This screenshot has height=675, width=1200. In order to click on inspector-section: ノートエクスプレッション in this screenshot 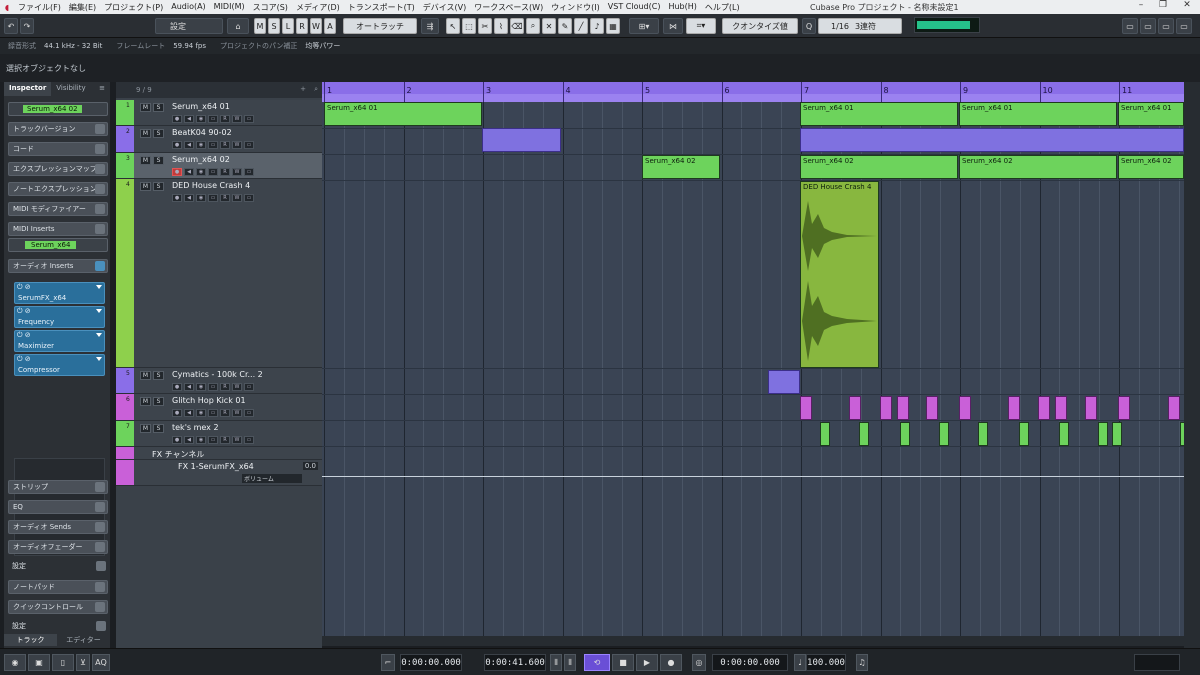, I will do `click(58, 189)`.